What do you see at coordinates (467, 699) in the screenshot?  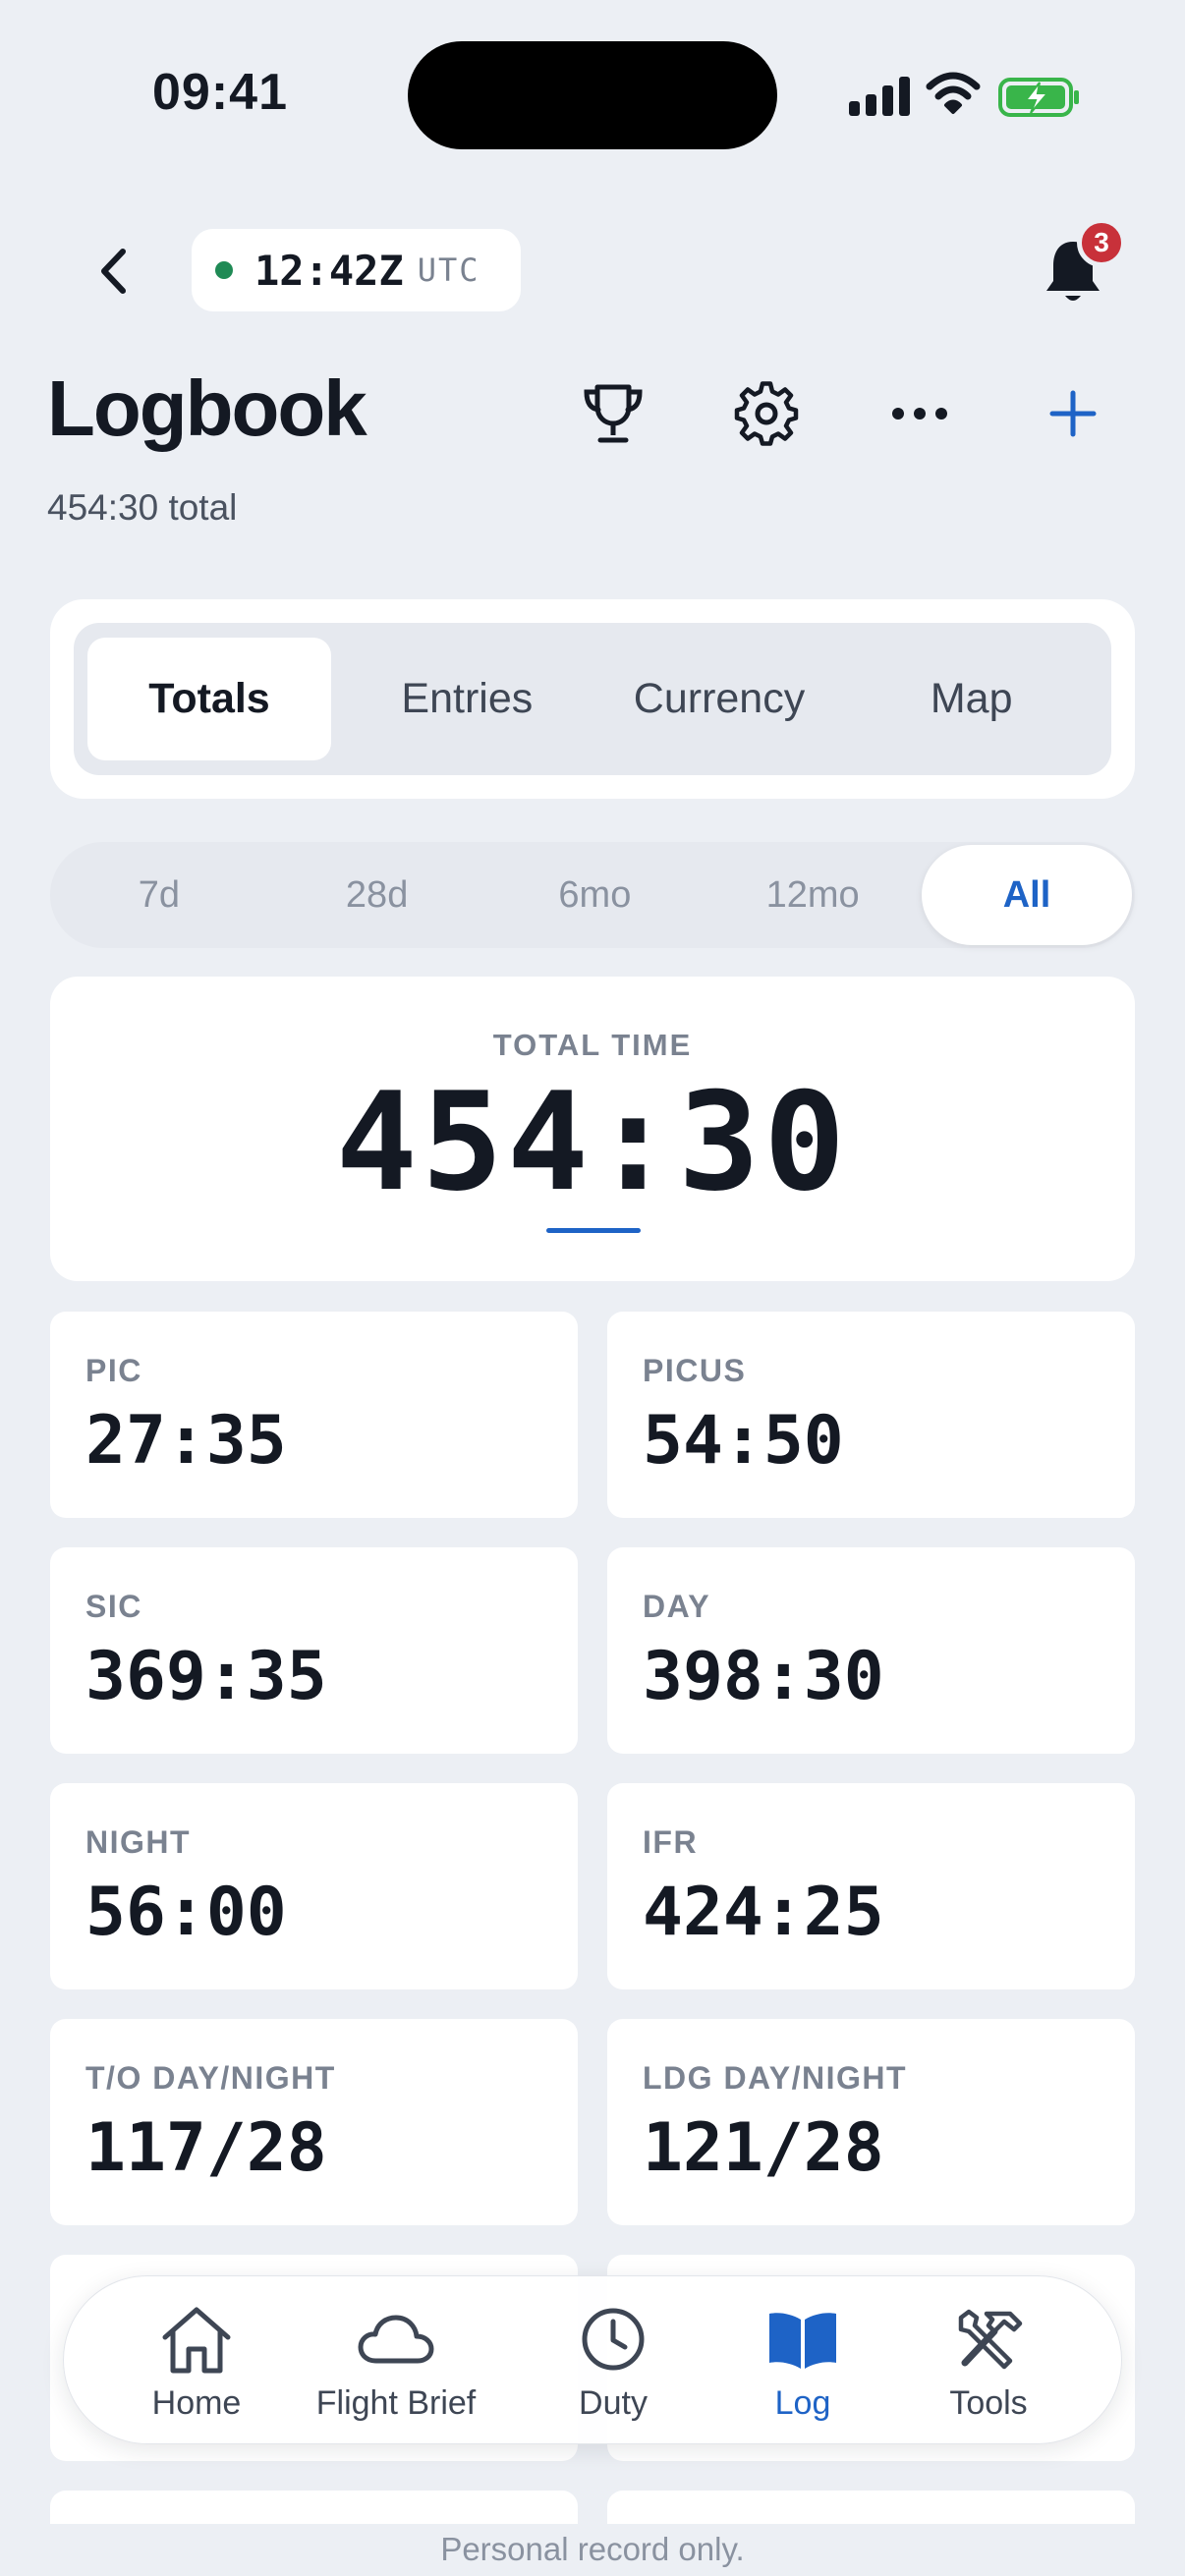 I see `tab-entries: Entries` at bounding box center [467, 699].